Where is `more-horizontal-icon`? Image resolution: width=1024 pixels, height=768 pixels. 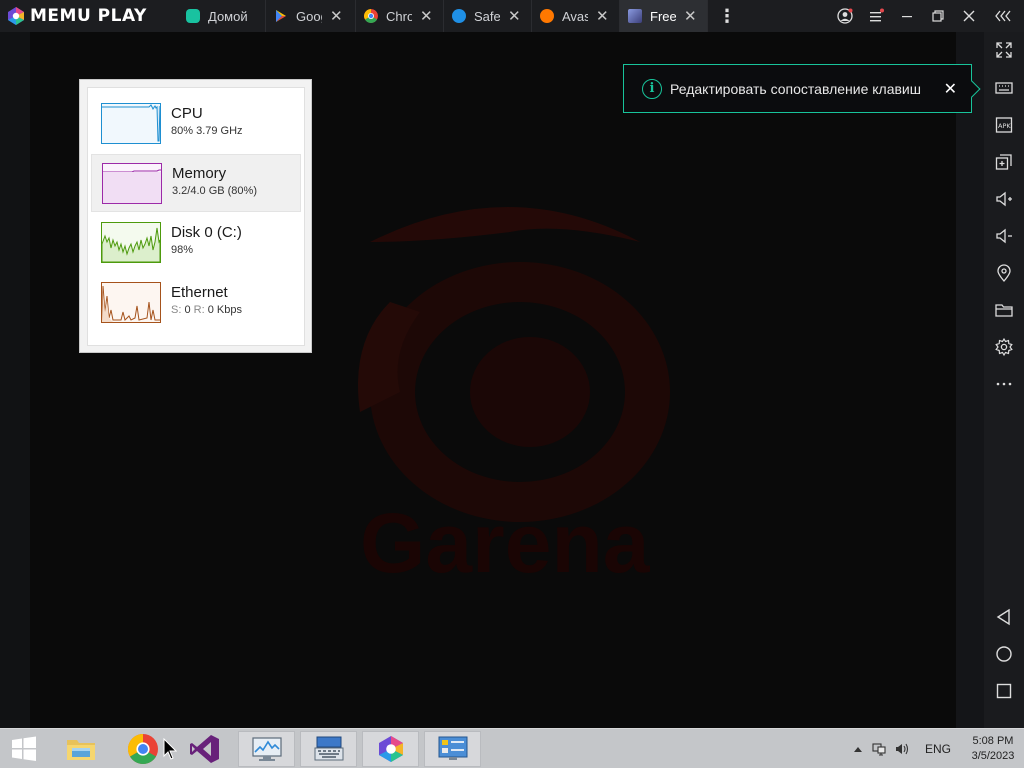
more-horizontal-icon is located at coordinates (1004, 384).